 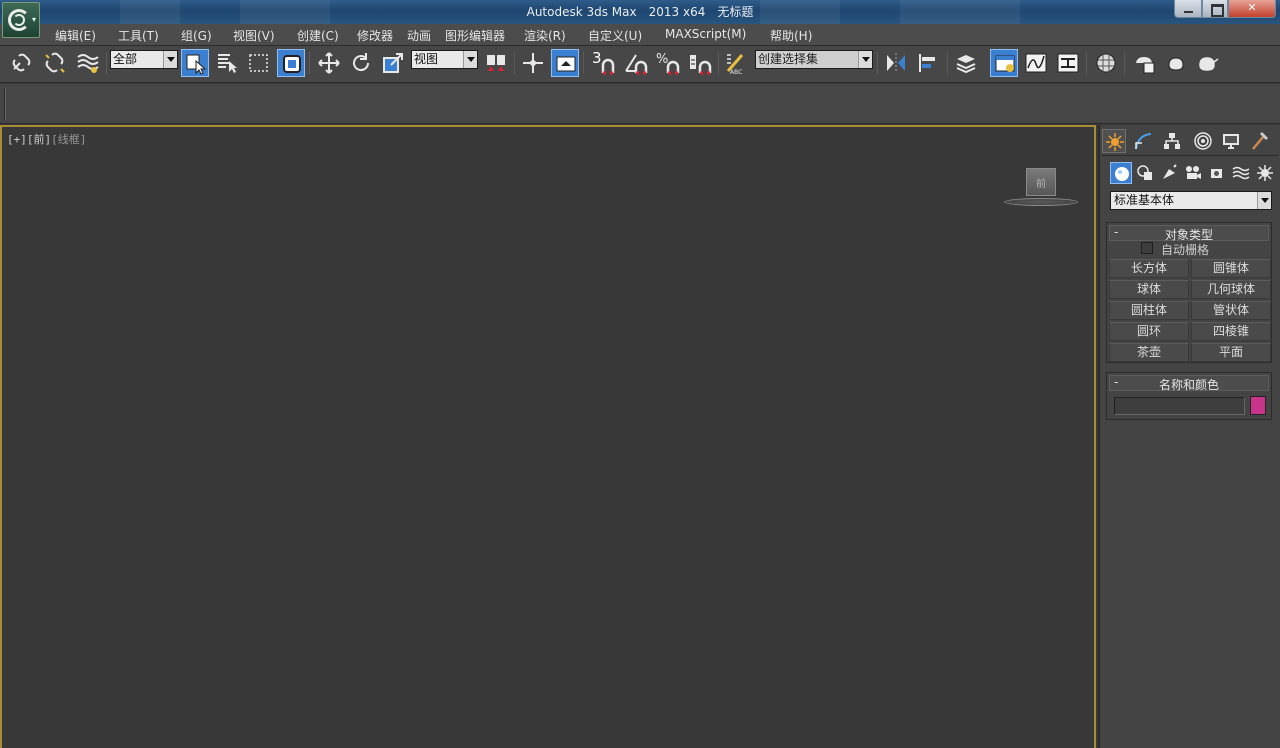 I want to click on pivot-center-button, so click(x=496, y=63).